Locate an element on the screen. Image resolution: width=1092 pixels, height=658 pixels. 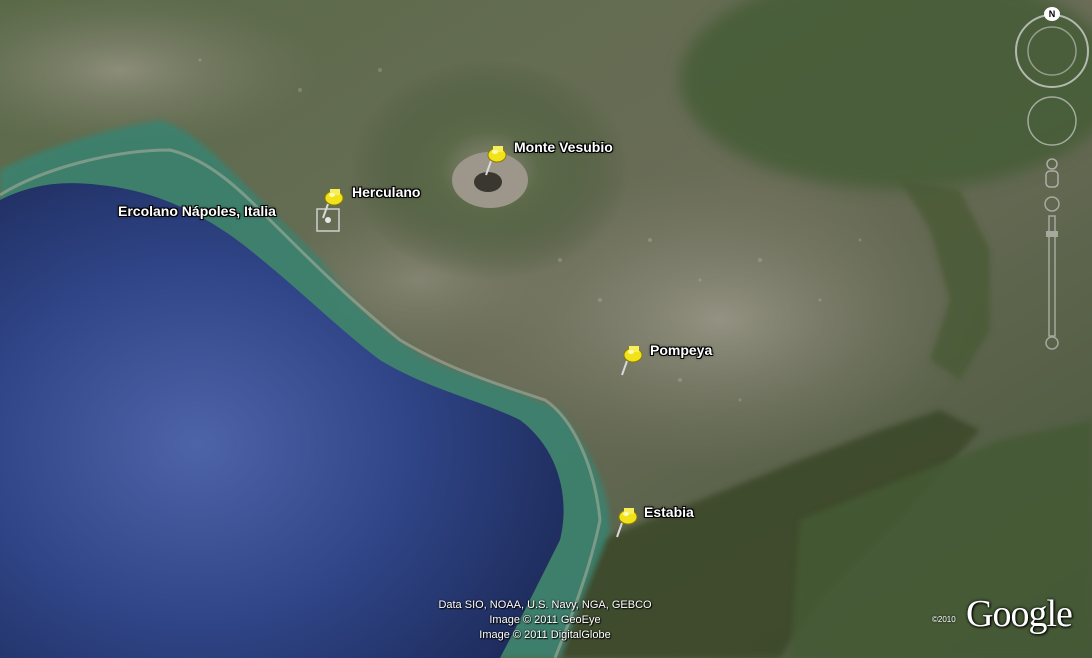
look-joystick-icon is located at coordinates (1052, 51).